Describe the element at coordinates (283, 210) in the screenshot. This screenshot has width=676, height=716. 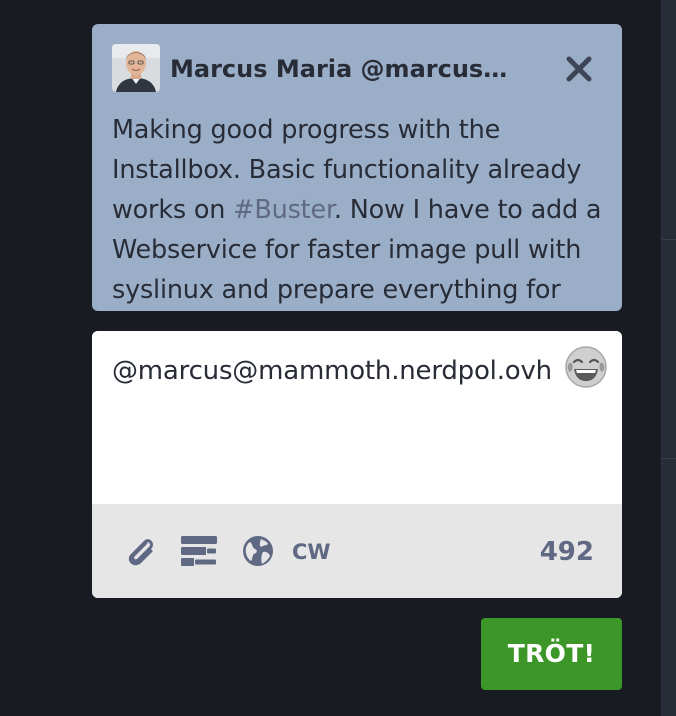
I see `hashtag-link: #Buster` at that location.